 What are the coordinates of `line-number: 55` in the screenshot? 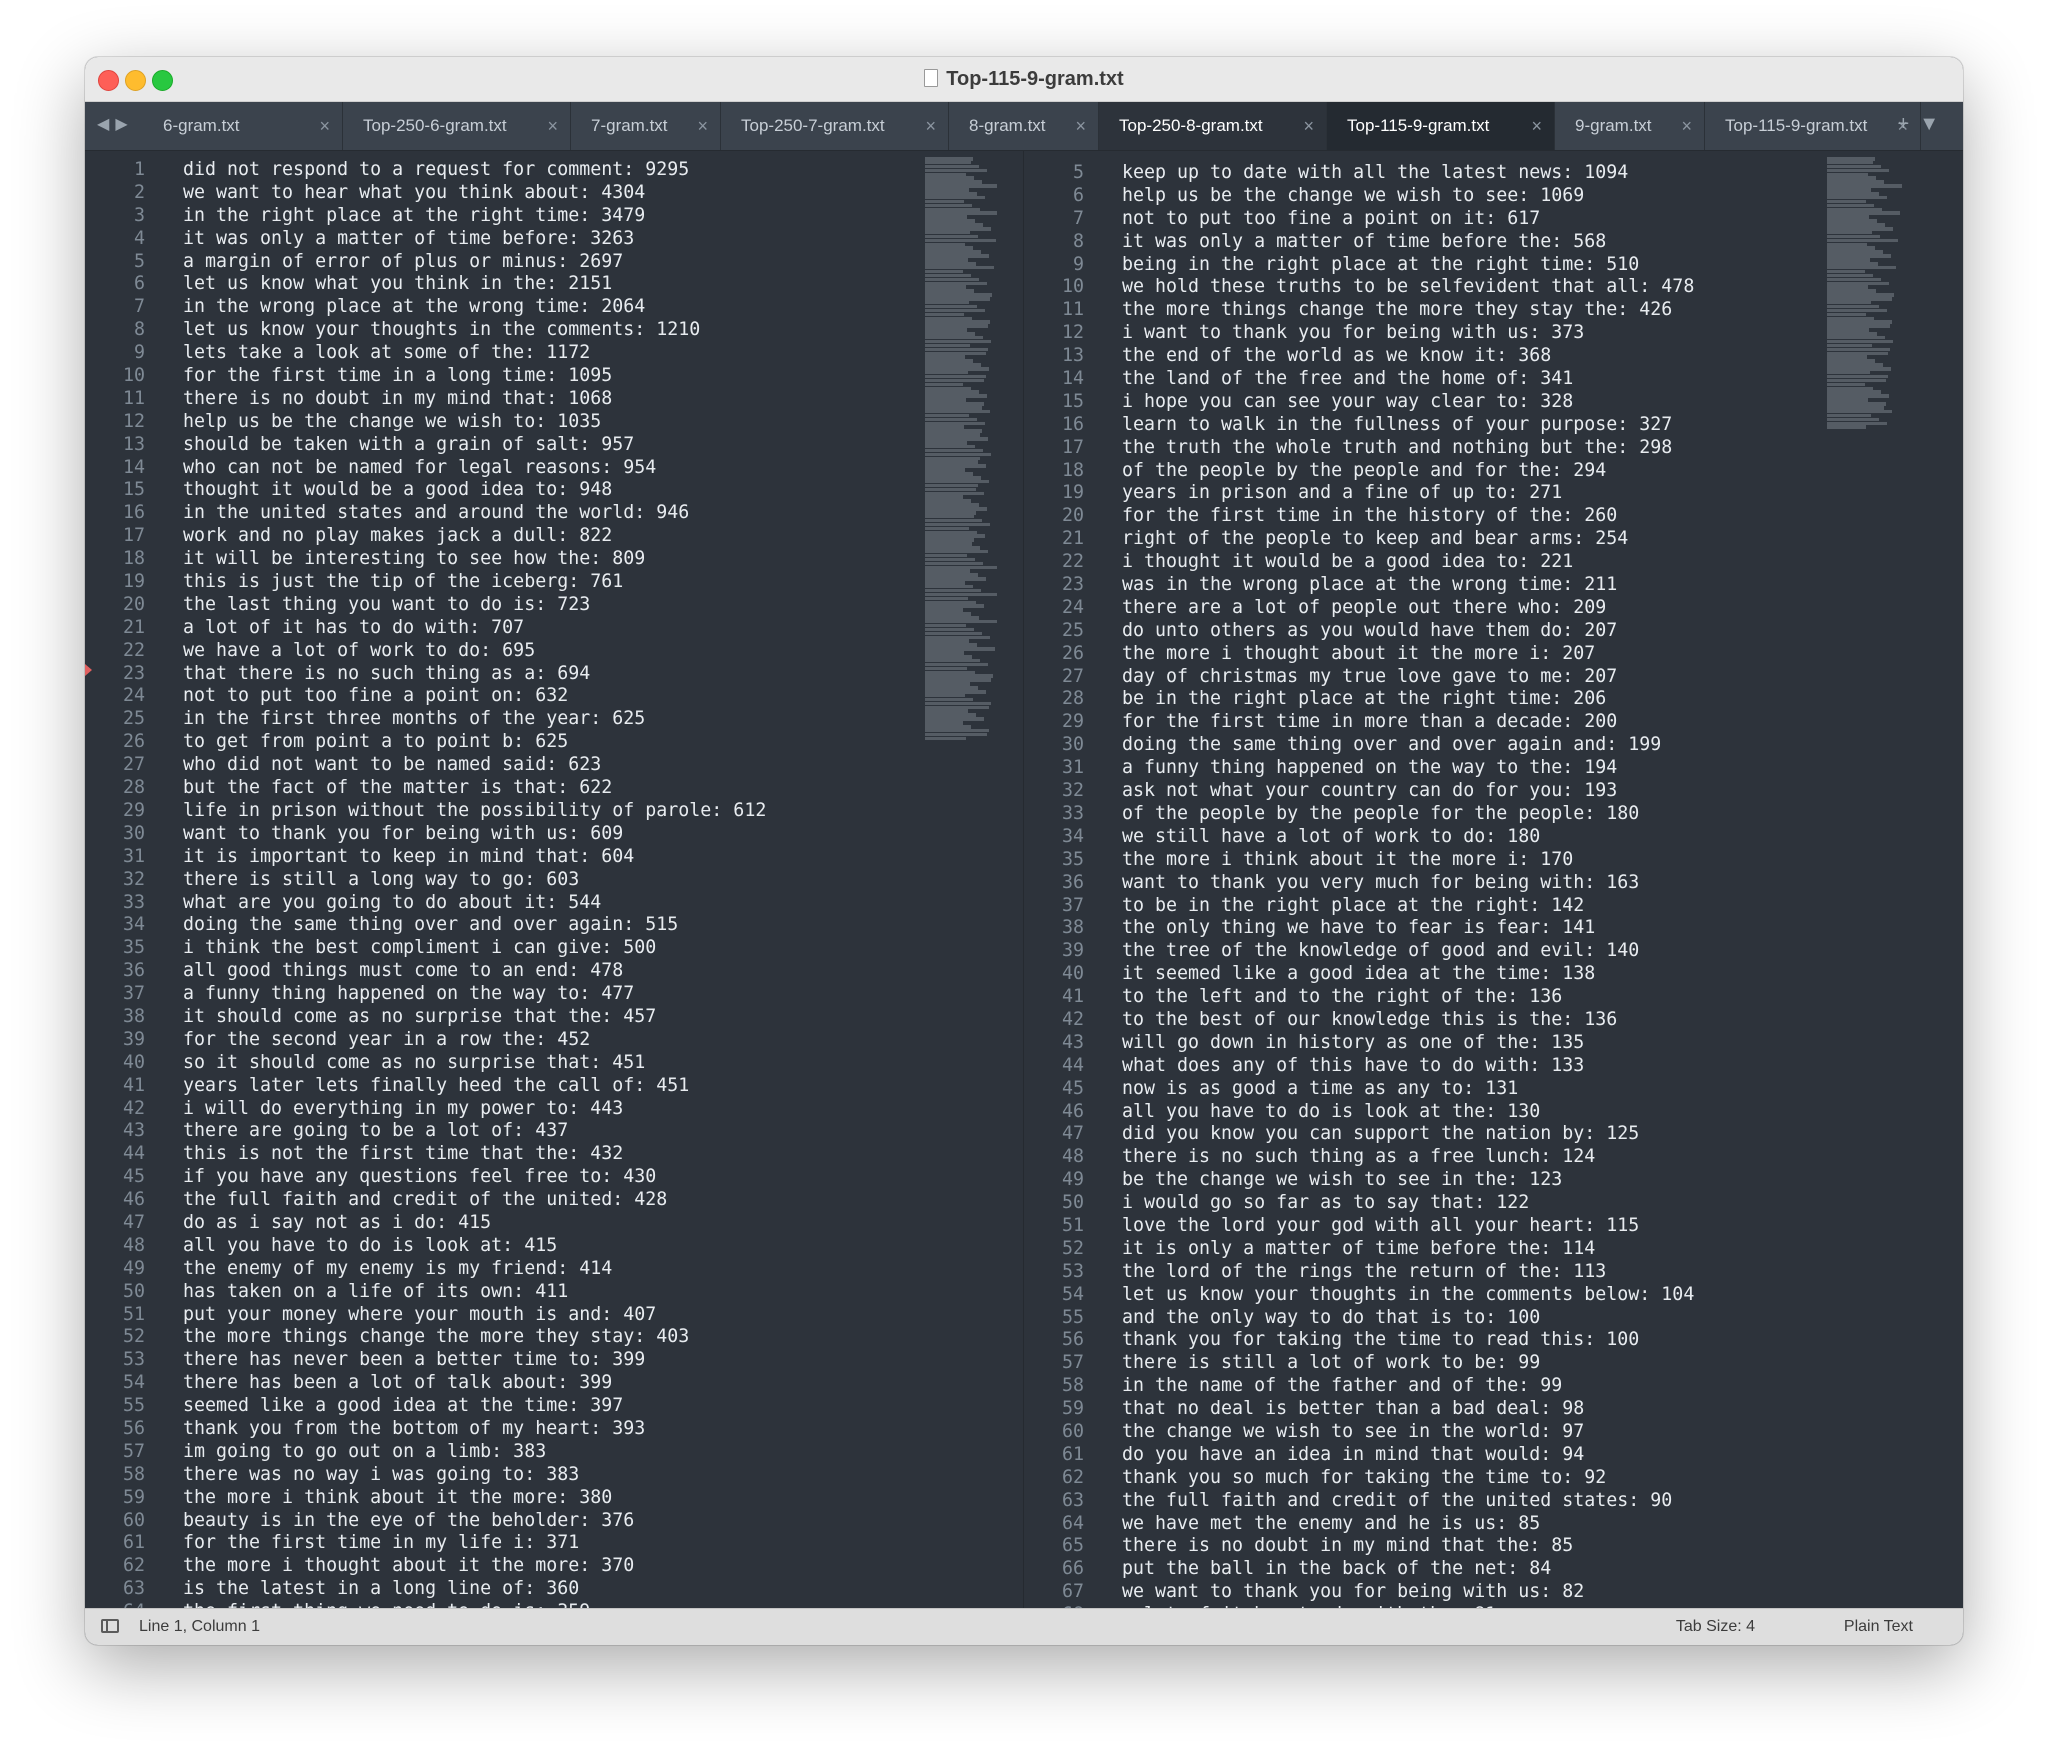 It's located at (133, 1406).